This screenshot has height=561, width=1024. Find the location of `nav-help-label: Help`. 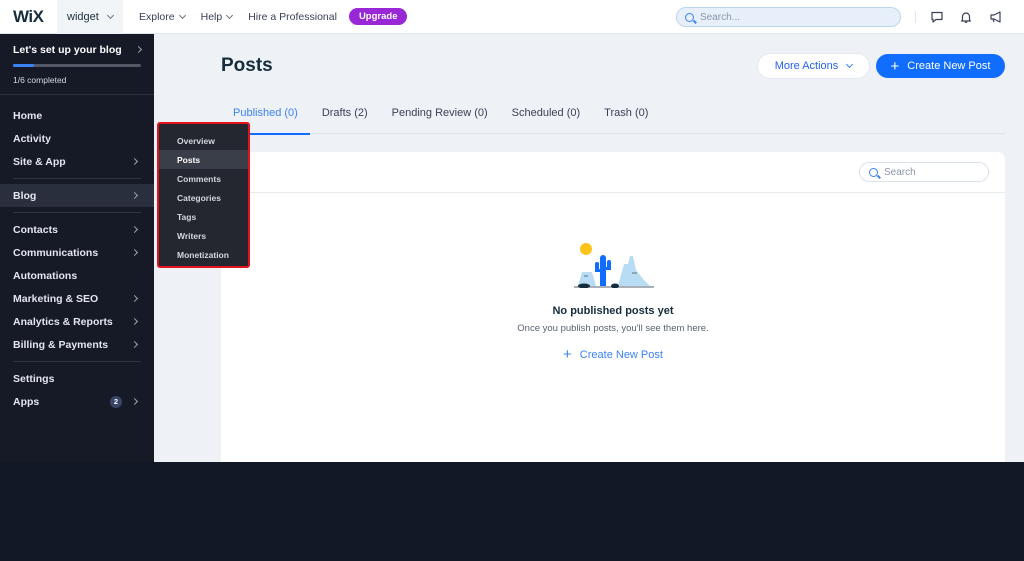

nav-help-label: Help is located at coordinates (211, 16).